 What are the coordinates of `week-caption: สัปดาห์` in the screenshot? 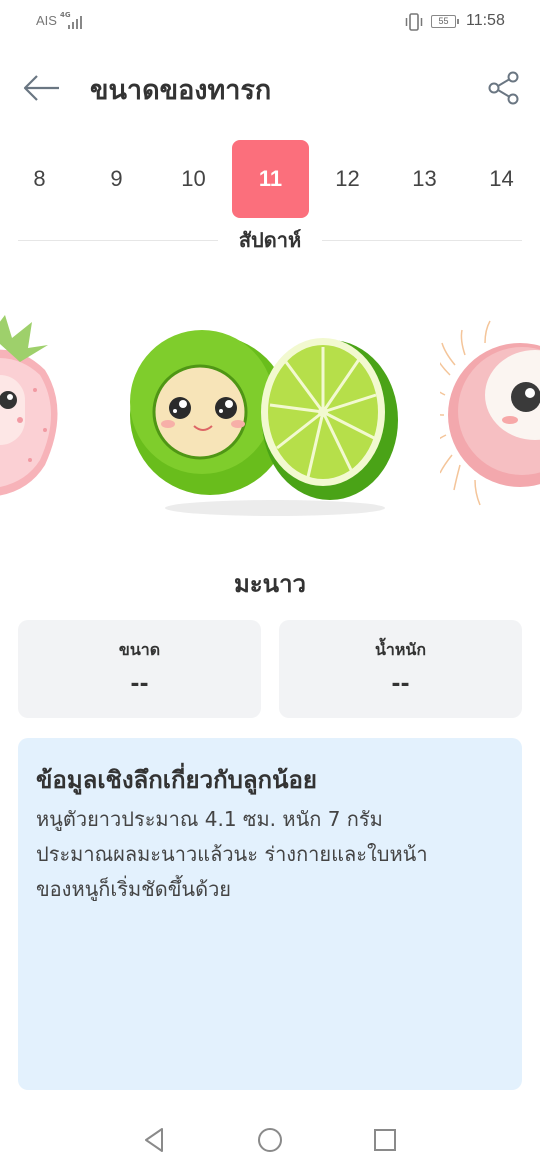 It's located at (270, 240).